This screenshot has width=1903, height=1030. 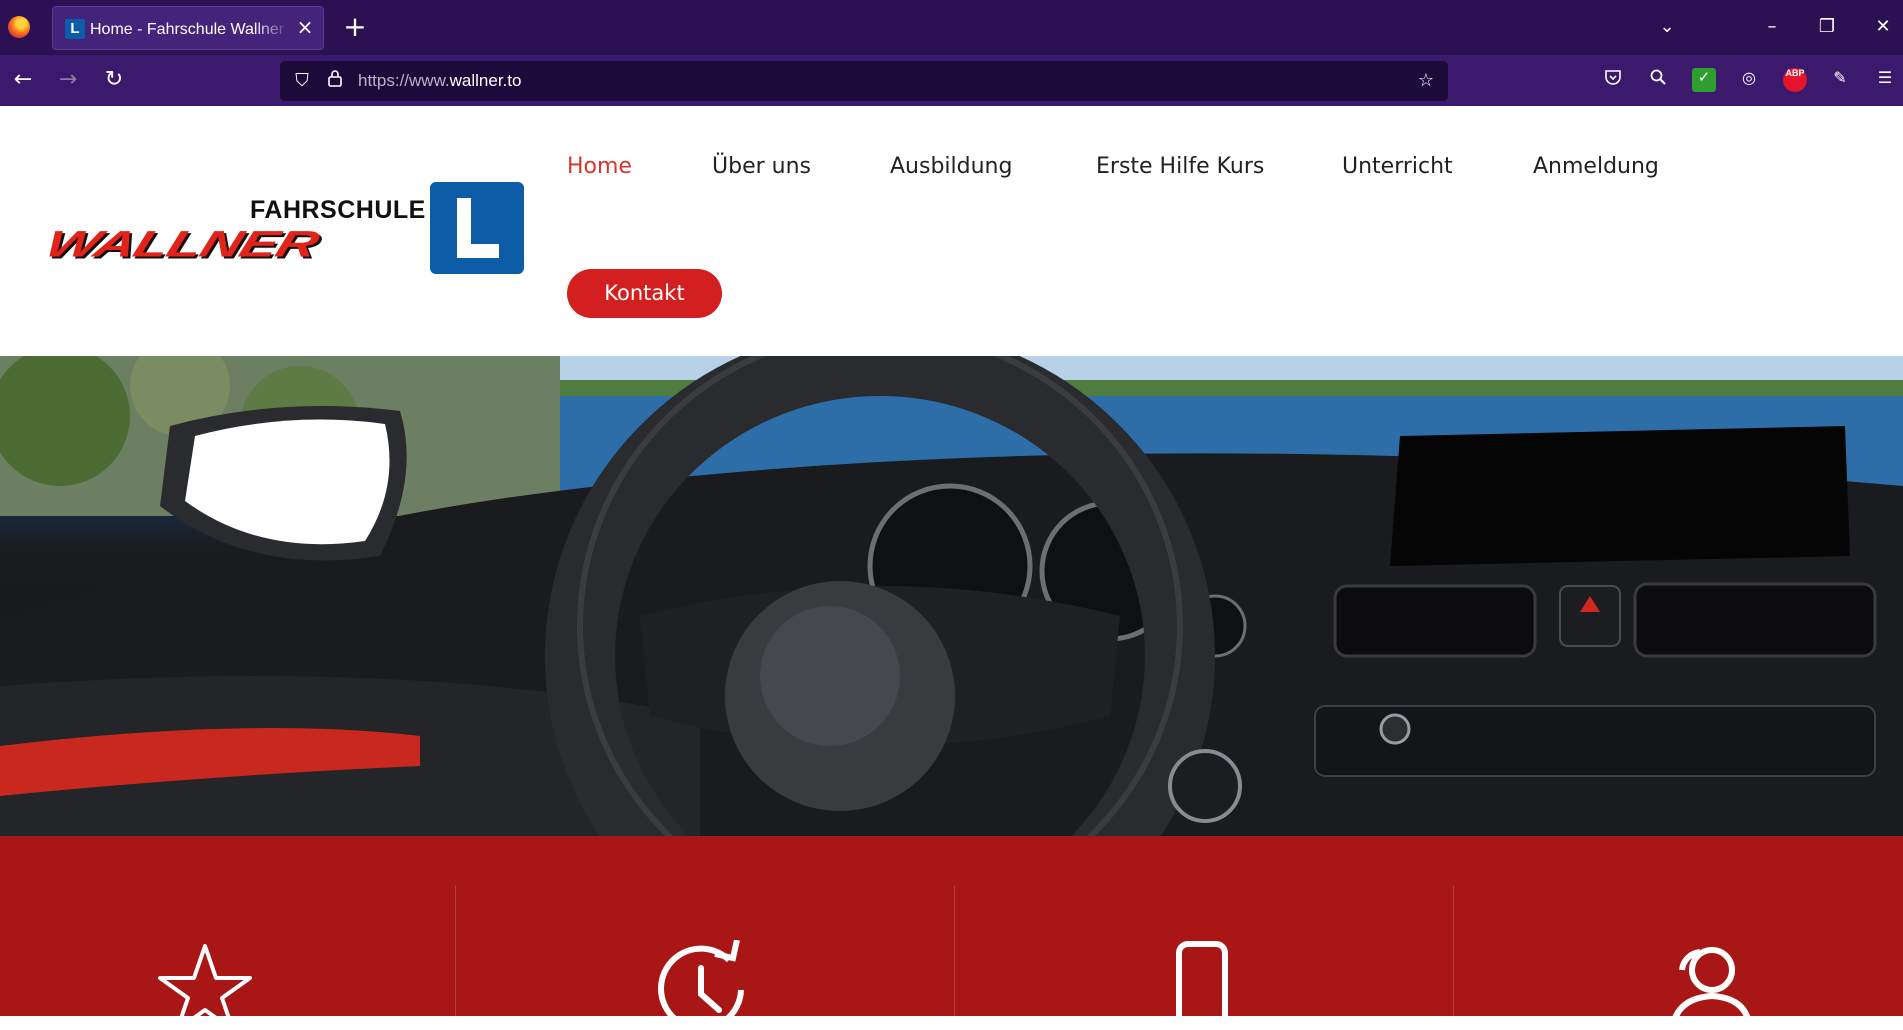 What do you see at coordinates (205, 987) in the screenshot?
I see `star-icon` at bounding box center [205, 987].